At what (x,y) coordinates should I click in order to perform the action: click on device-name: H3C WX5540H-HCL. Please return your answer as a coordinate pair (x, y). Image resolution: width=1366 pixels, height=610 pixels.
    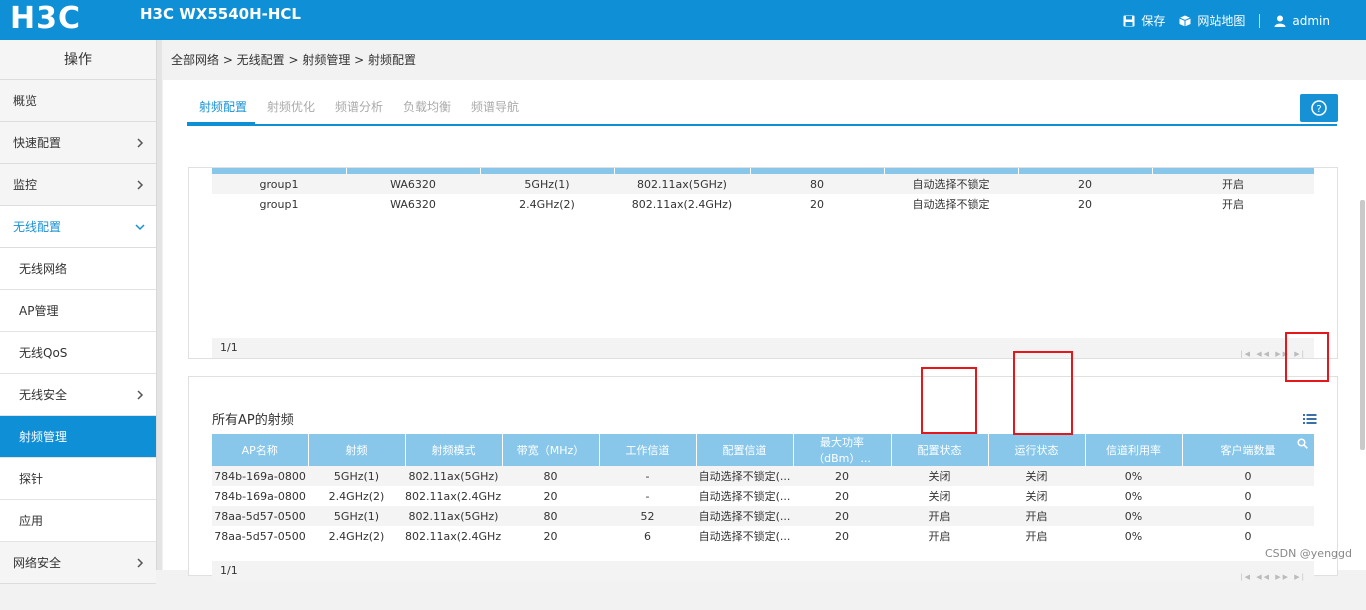
    Looking at the image, I should click on (220, 14).